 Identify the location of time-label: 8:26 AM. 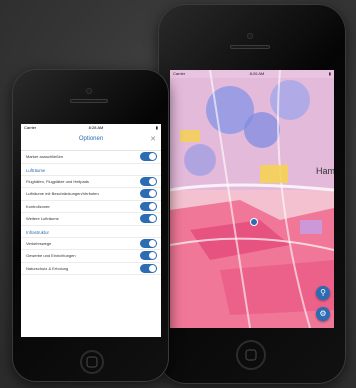
(257, 73).